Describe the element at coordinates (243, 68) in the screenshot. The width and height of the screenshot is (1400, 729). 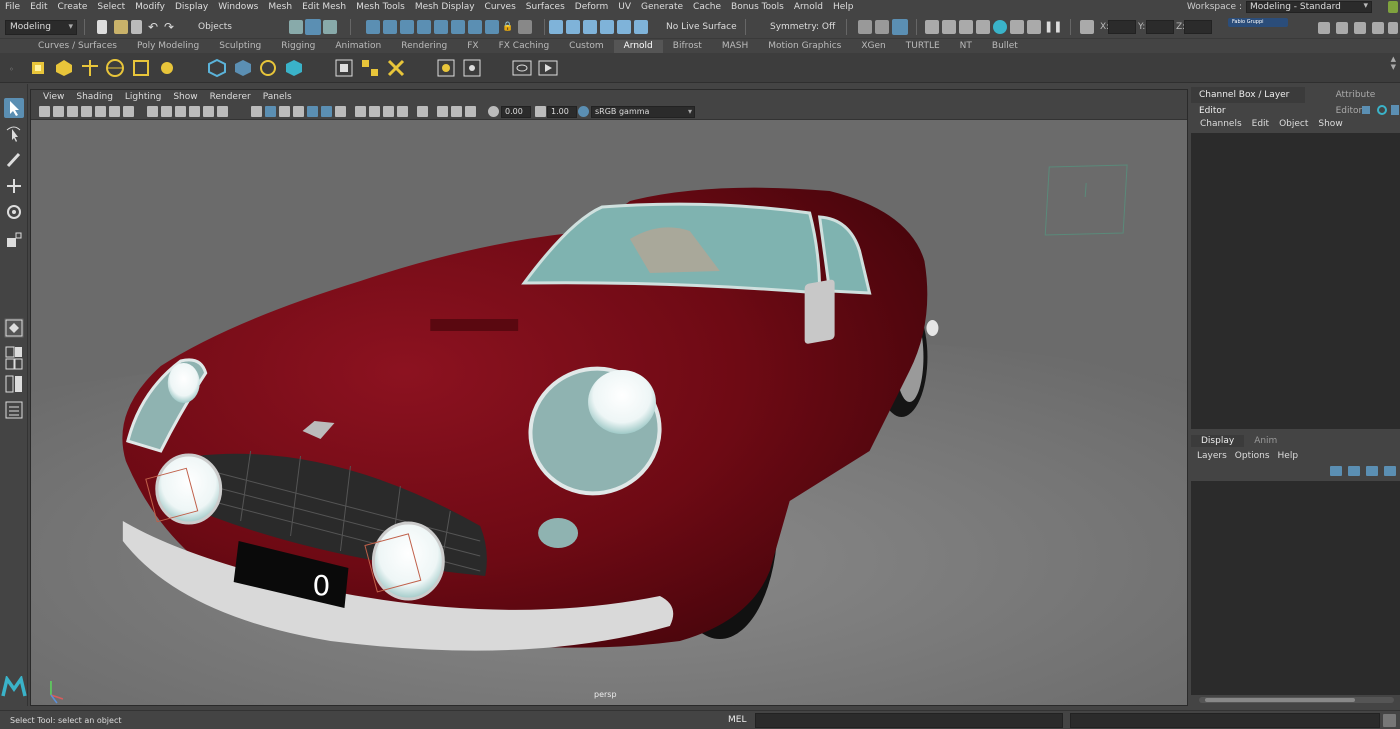
I see `create-standin-icon` at that location.